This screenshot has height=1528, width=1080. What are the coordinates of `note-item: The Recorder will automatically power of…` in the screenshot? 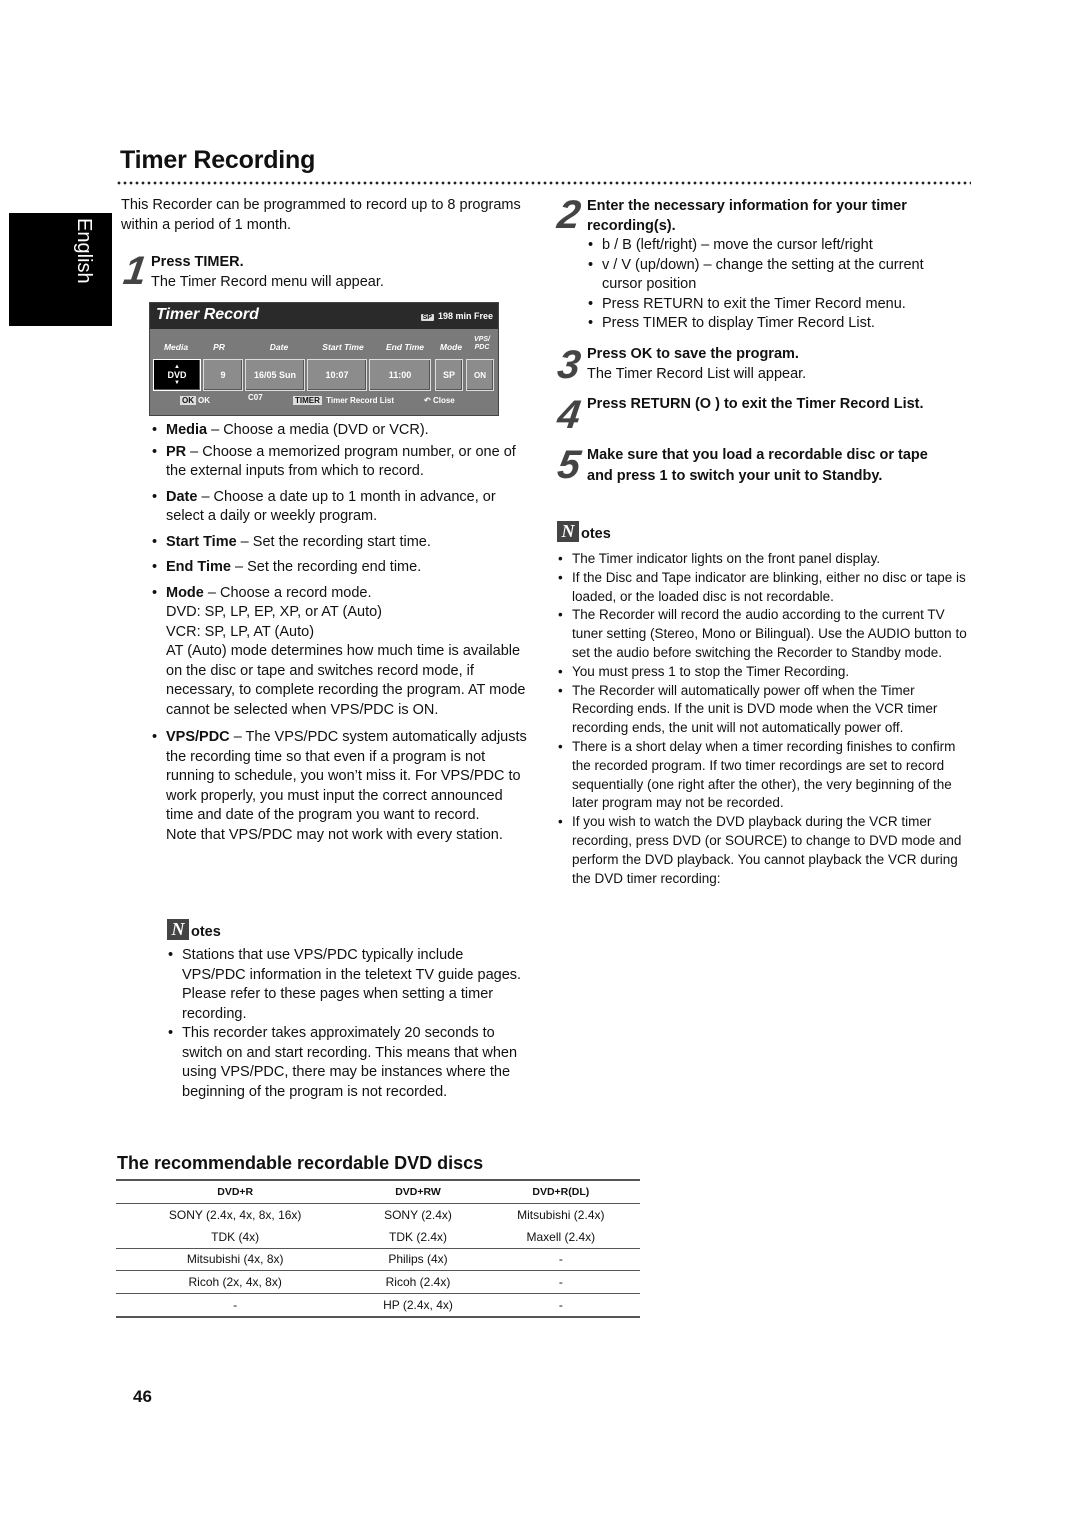 It's located at (767, 710).